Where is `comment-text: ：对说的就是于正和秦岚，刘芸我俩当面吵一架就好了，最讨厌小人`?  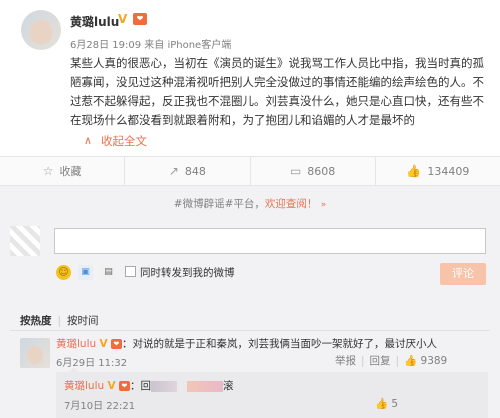
comment-text: ：对说的就是于正和秦岚，刘芸我俩当面吵一架就好了，最讨厌小人 is located at coordinates (279, 344).